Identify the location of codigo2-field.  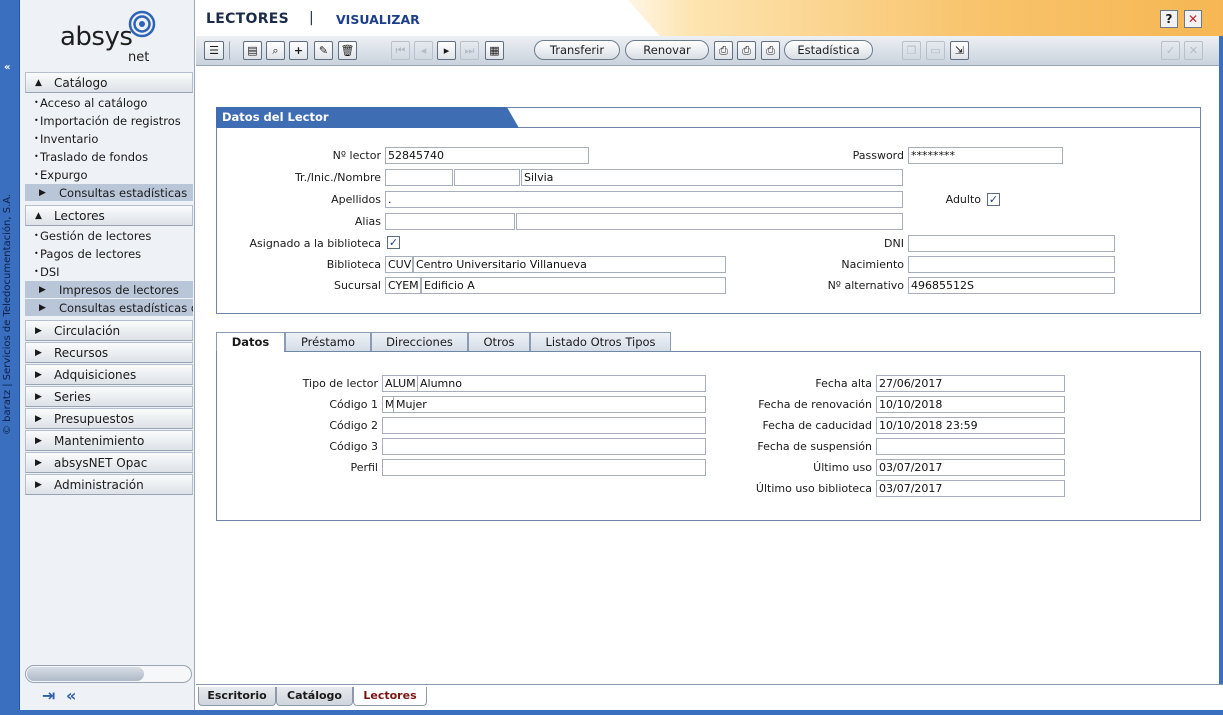
(544, 425).